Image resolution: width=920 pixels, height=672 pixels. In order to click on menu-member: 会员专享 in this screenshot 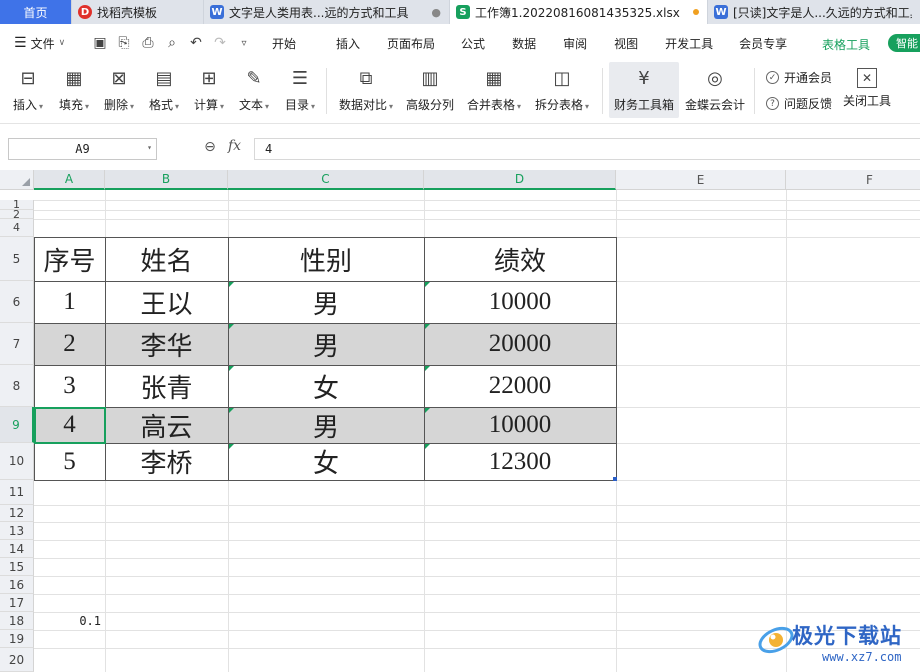, I will do `click(763, 43)`.